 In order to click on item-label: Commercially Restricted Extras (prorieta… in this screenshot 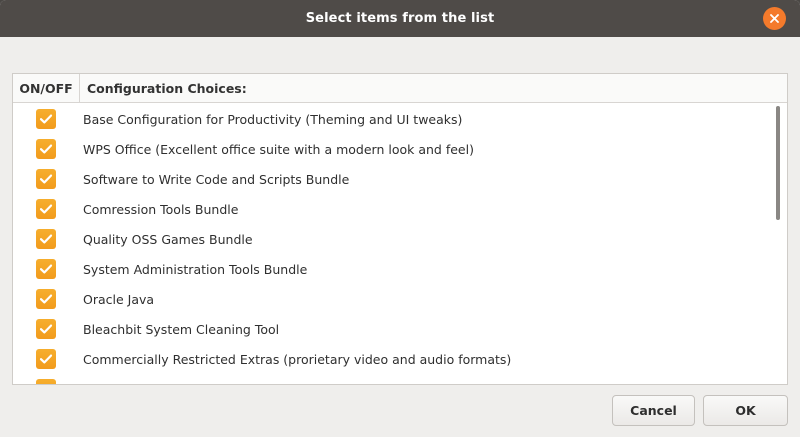, I will do `click(297, 359)`.